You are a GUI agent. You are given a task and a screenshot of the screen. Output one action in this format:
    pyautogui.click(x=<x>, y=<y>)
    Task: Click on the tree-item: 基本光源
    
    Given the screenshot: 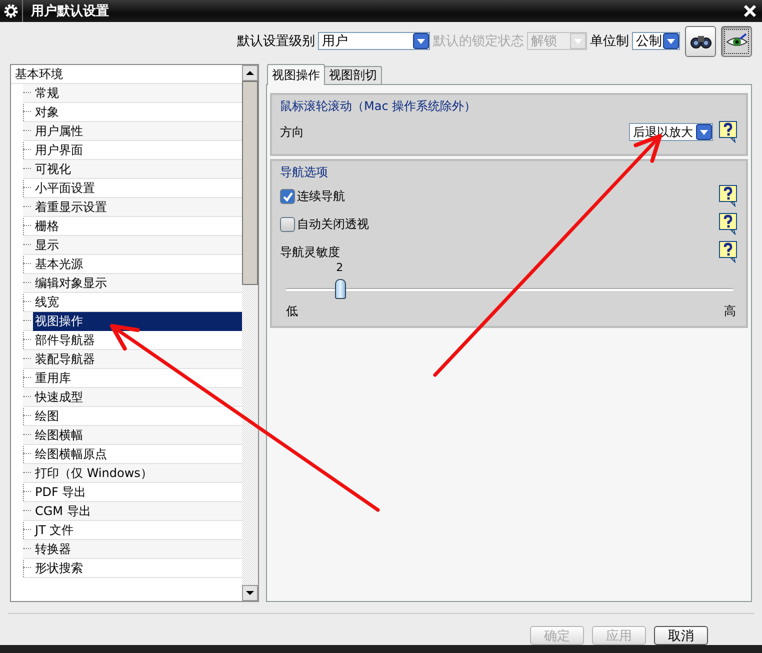 What is the action you would take?
    pyautogui.click(x=59, y=264)
    